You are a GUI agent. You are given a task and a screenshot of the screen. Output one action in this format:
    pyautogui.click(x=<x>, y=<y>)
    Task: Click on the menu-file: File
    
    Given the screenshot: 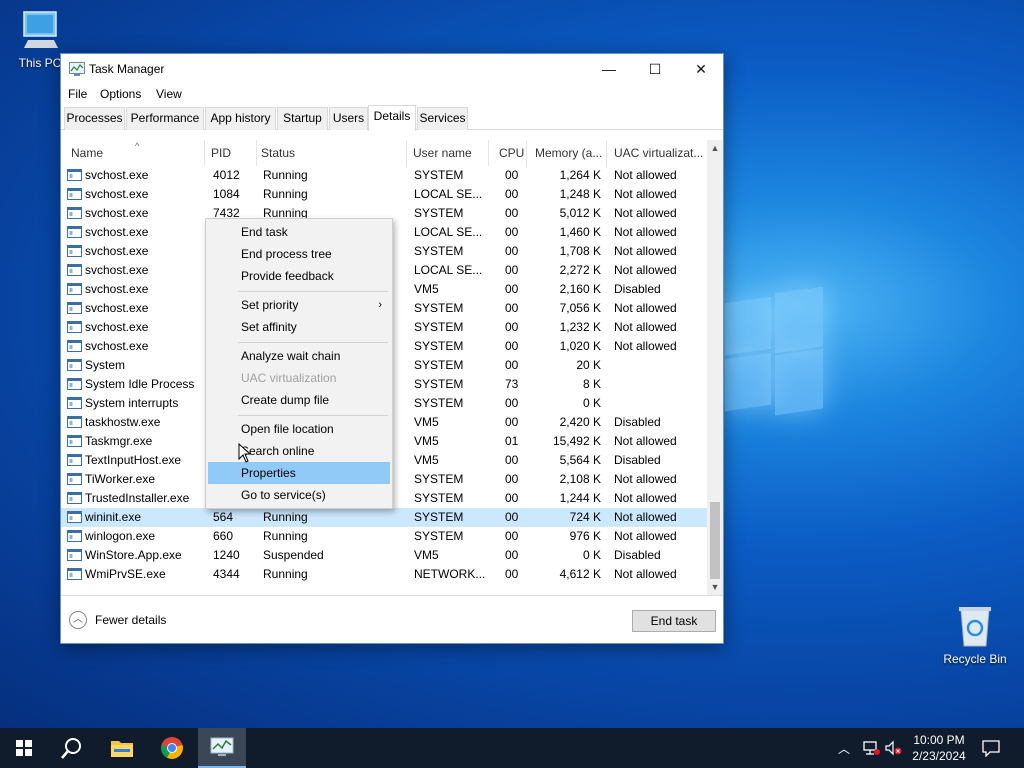 What is the action you would take?
    pyautogui.click(x=77, y=94)
    